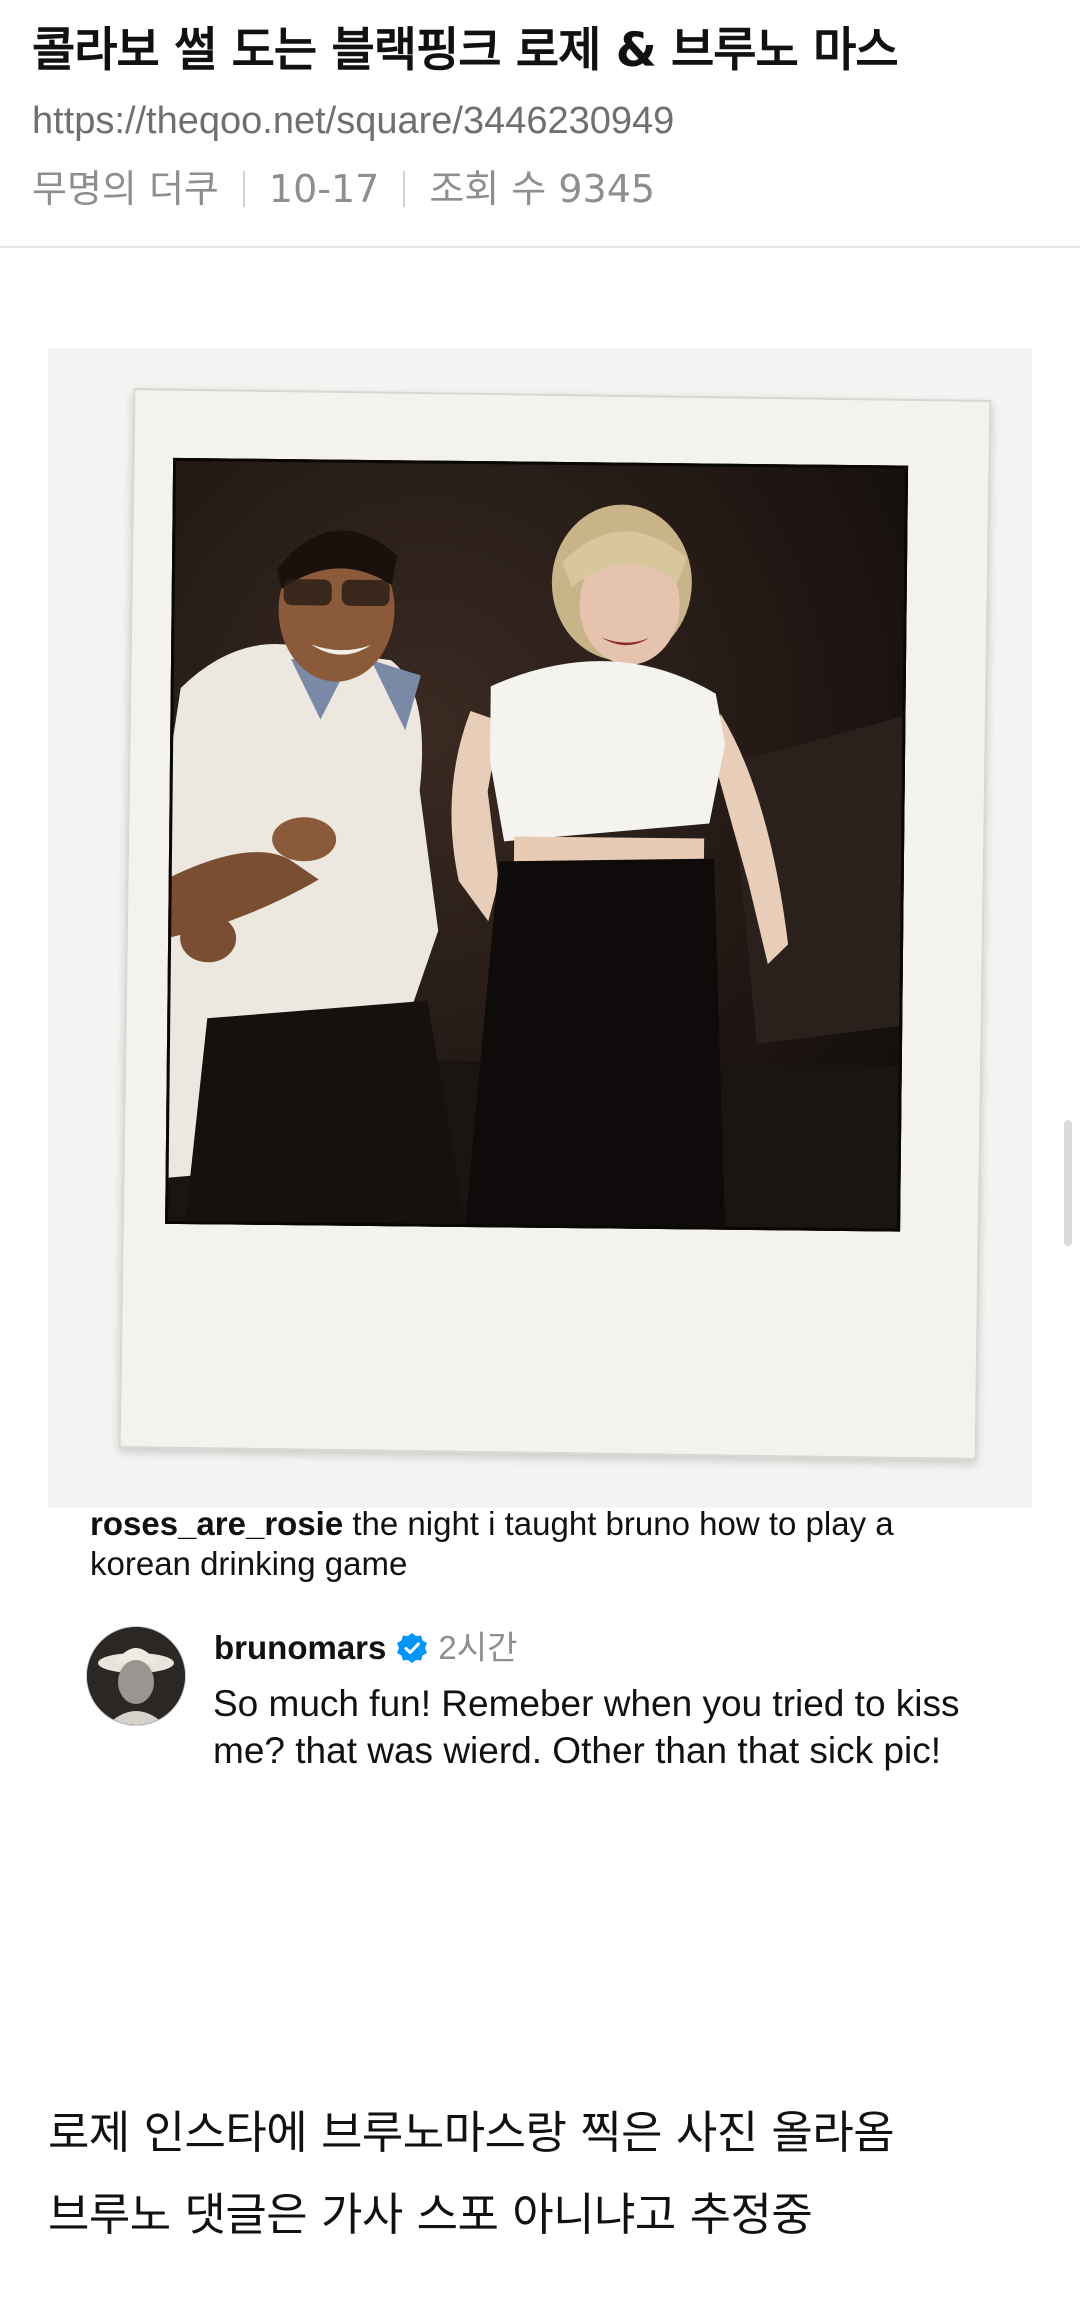 The image size is (1080, 2318). What do you see at coordinates (300, 1647) in the screenshot?
I see `comment-username: brunomars` at bounding box center [300, 1647].